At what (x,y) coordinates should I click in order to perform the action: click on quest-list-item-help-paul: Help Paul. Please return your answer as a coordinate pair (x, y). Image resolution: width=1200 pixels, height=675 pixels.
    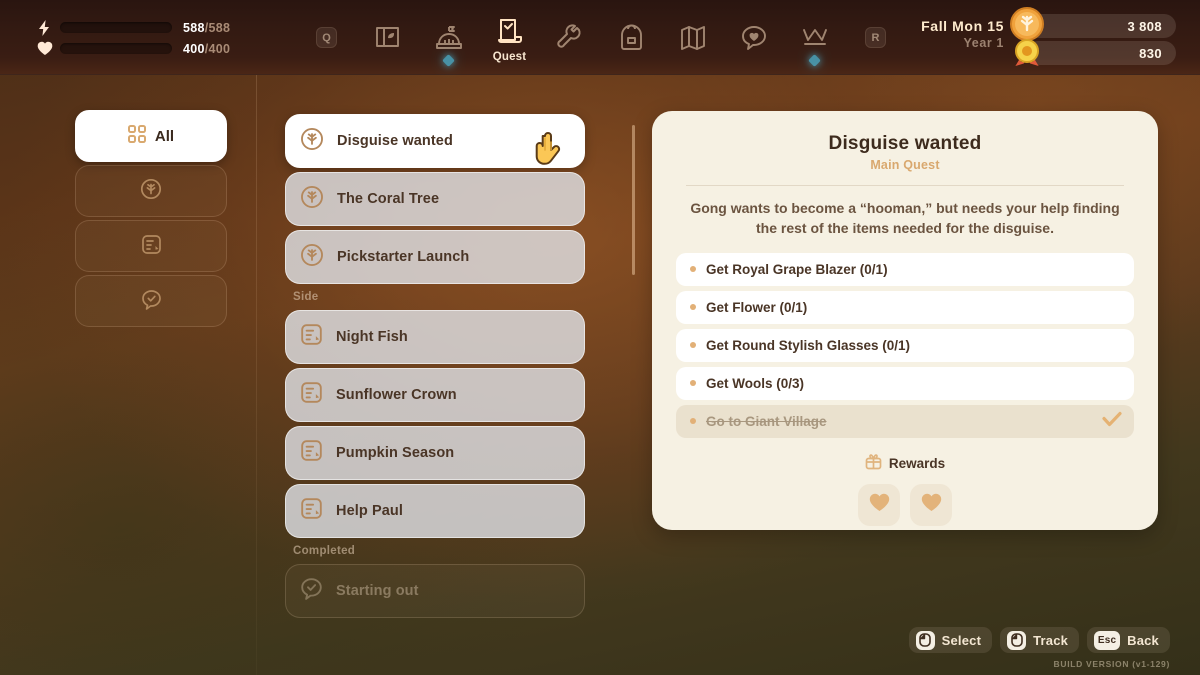
    Looking at the image, I should click on (435, 511).